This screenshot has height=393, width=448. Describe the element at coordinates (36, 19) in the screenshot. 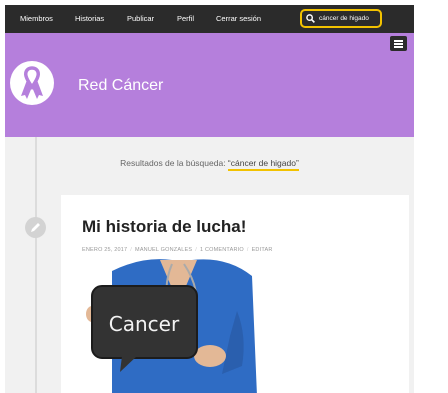

I see `nav-item-miembros: Miembros` at that location.